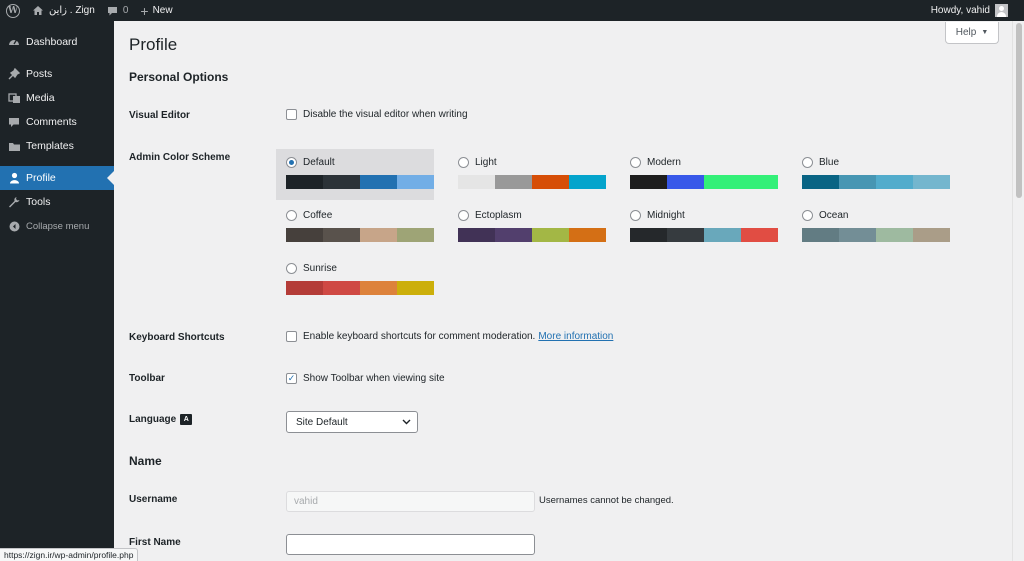 The height and width of the screenshot is (561, 1024). What do you see at coordinates (966, 32) in the screenshot?
I see `help-label: Help` at bounding box center [966, 32].